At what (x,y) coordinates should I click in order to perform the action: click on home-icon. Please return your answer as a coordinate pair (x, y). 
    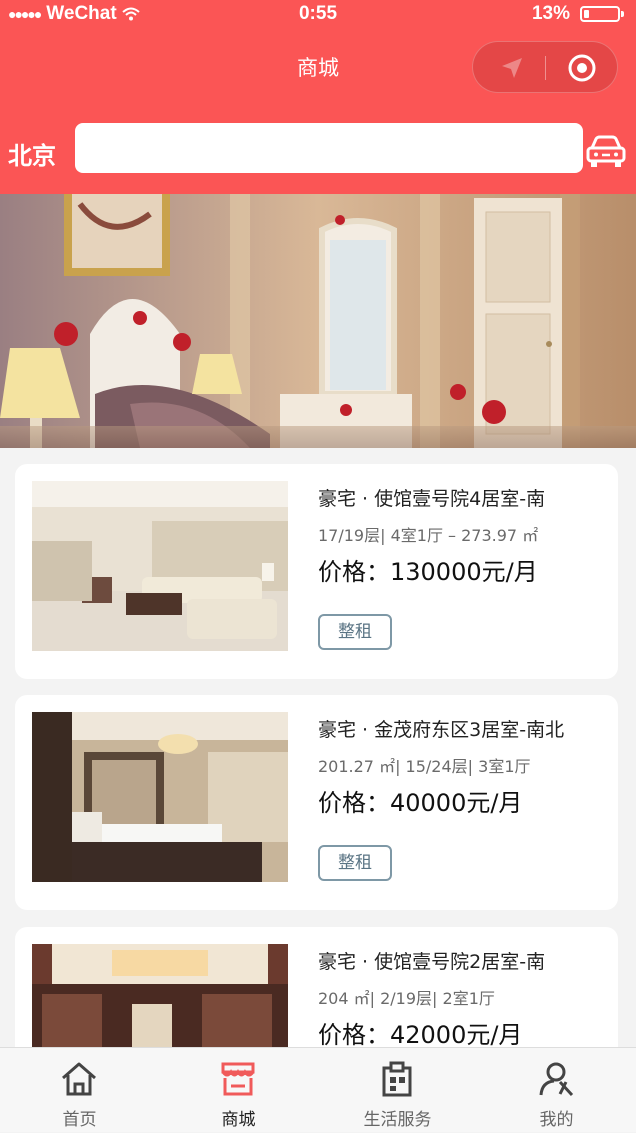
    Looking at the image, I should click on (79, 1079).